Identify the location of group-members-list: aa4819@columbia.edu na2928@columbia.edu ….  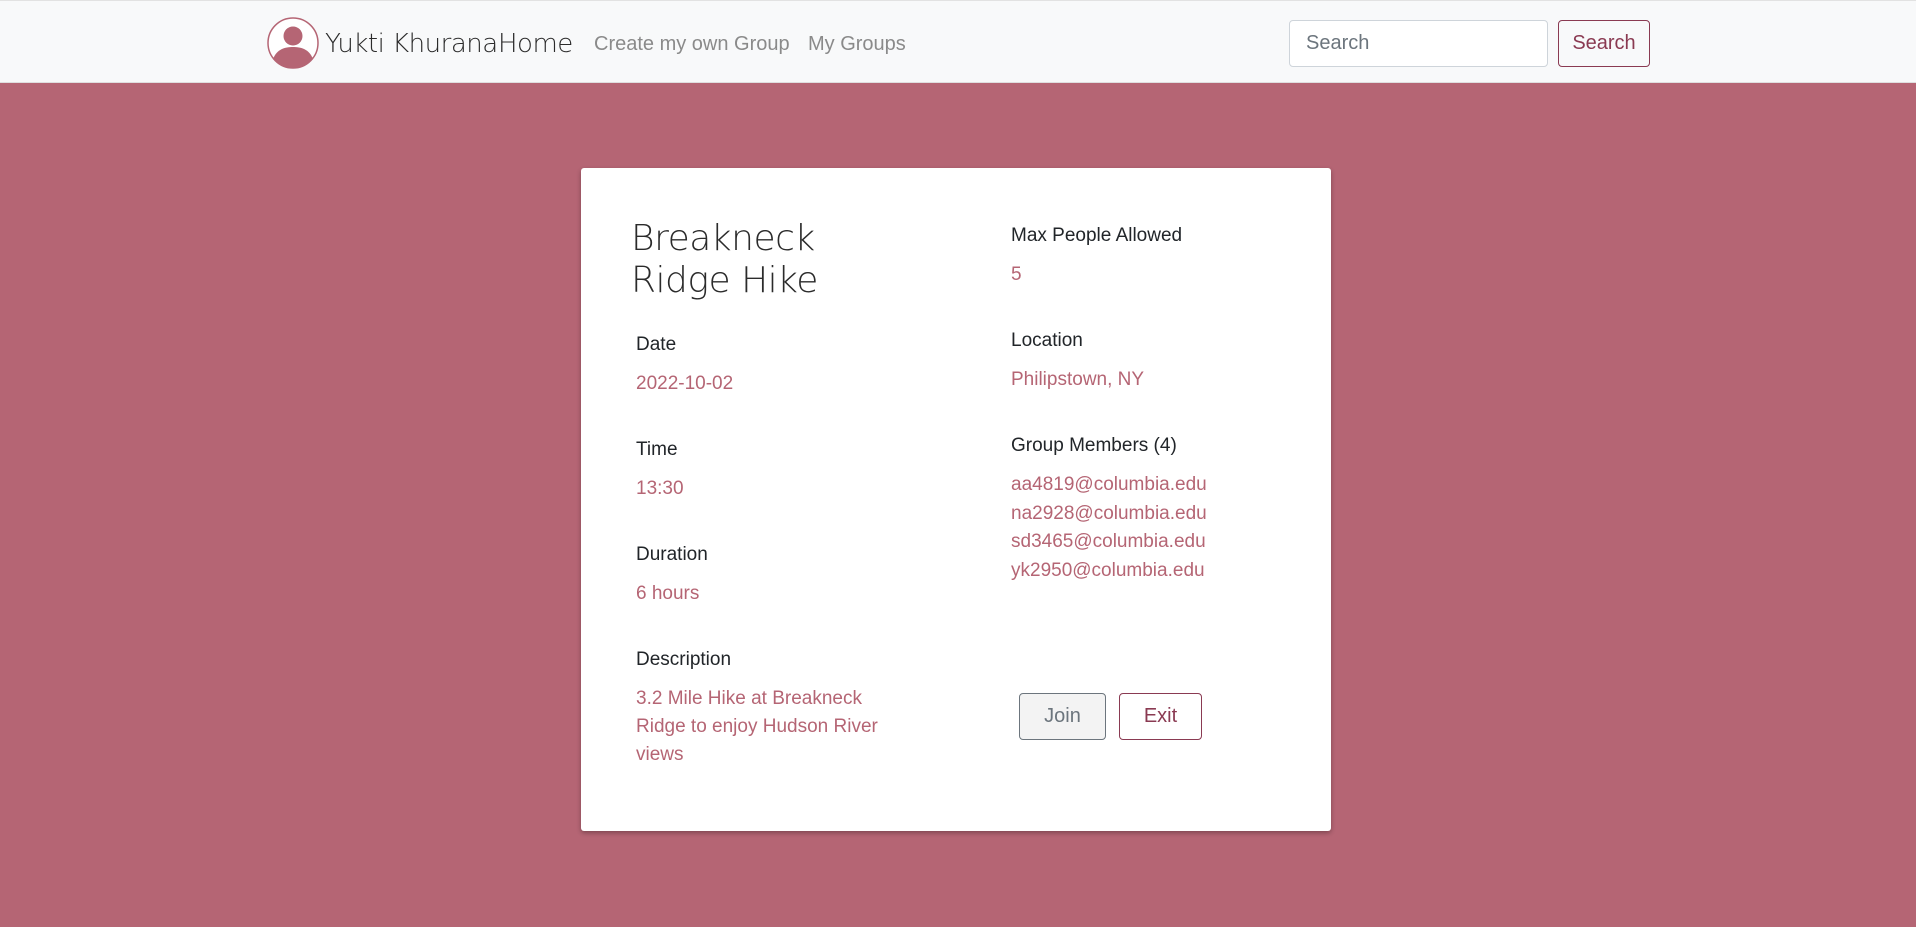
(1109, 528).